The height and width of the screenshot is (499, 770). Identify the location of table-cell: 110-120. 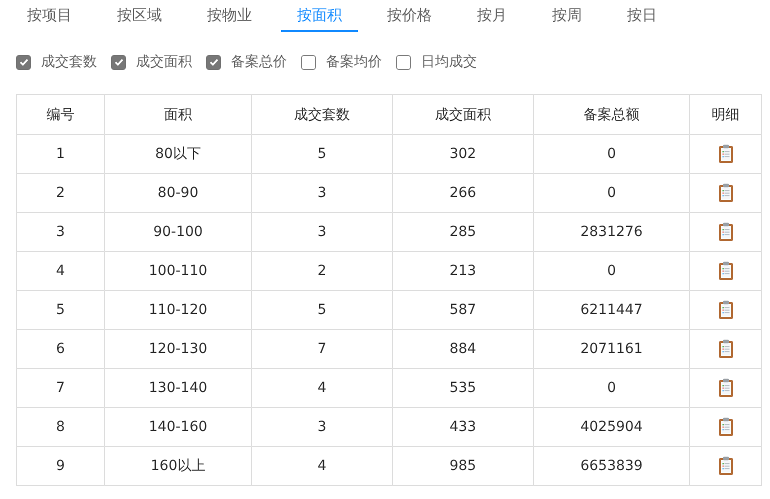
(178, 310).